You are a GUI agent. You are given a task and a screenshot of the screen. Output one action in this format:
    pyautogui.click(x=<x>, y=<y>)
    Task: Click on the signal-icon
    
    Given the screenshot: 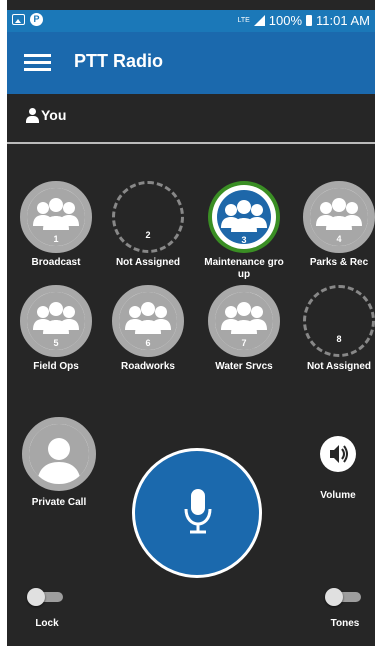 What is the action you would take?
    pyautogui.click(x=259, y=20)
    